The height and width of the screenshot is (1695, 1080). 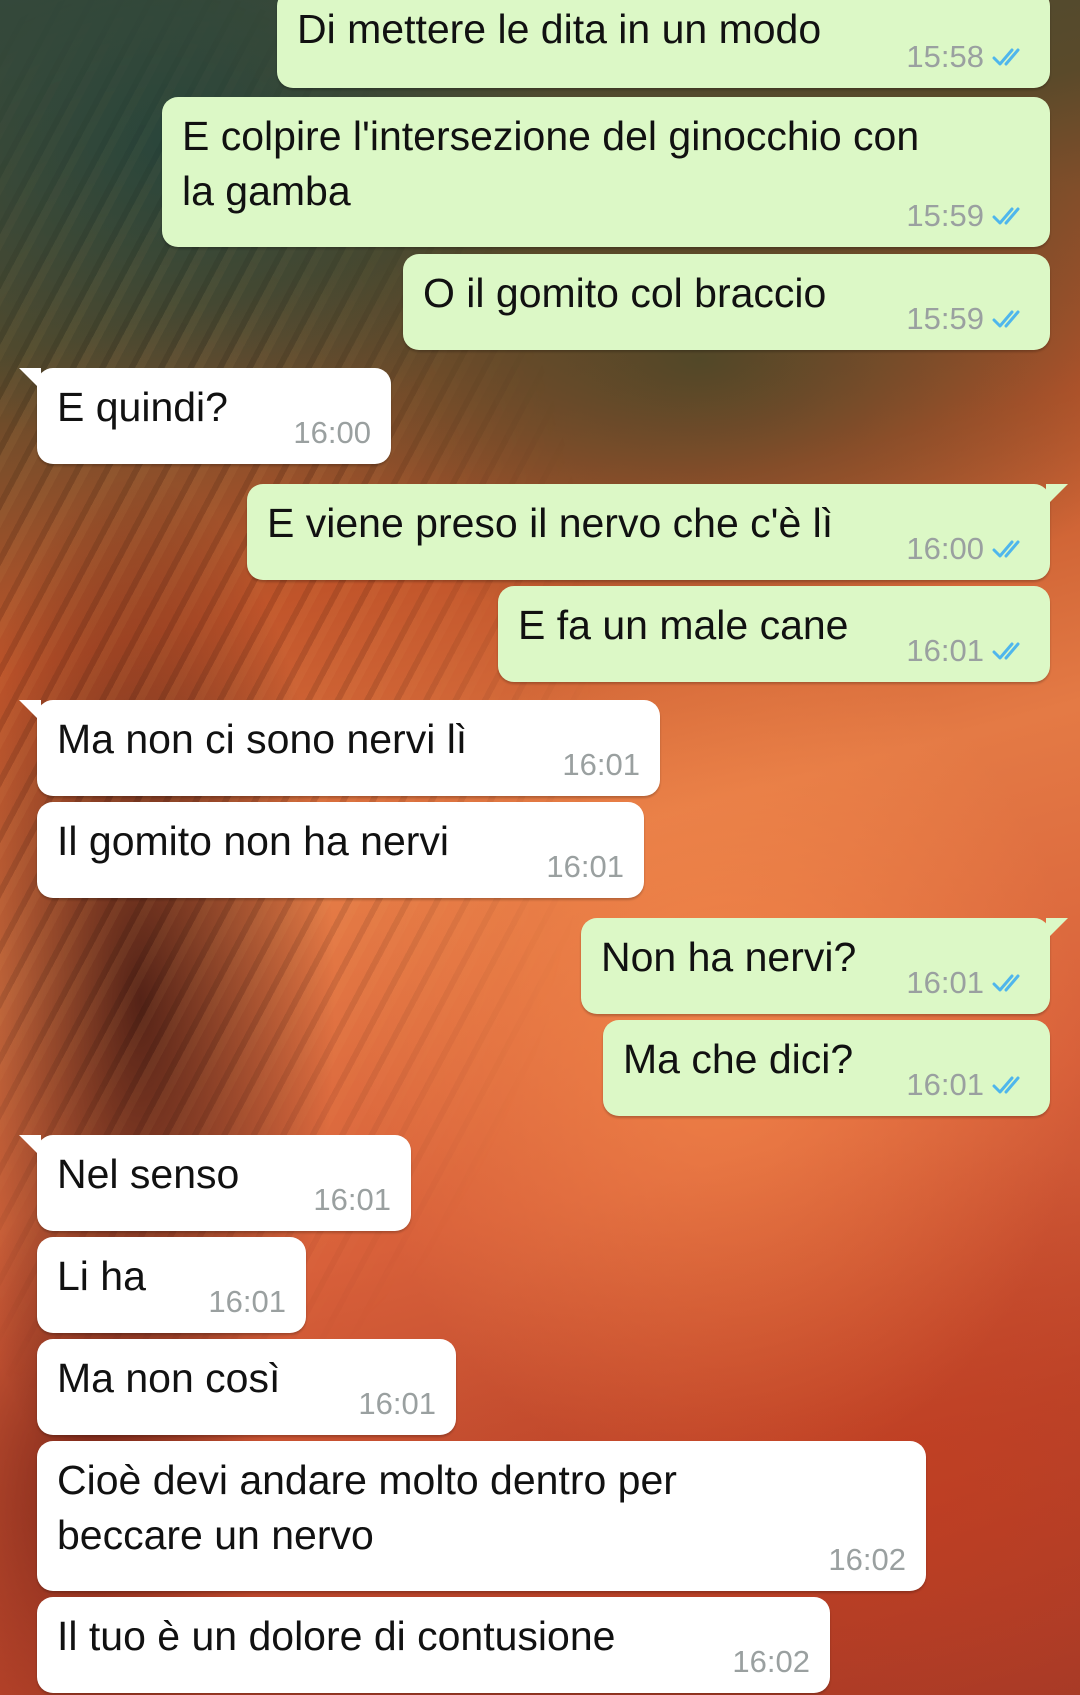 What do you see at coordinates (215, 1183) in the screenshot?
I see `message-bubble-incoming: Nel senso 16:01` at bounding box center [215, 1183].